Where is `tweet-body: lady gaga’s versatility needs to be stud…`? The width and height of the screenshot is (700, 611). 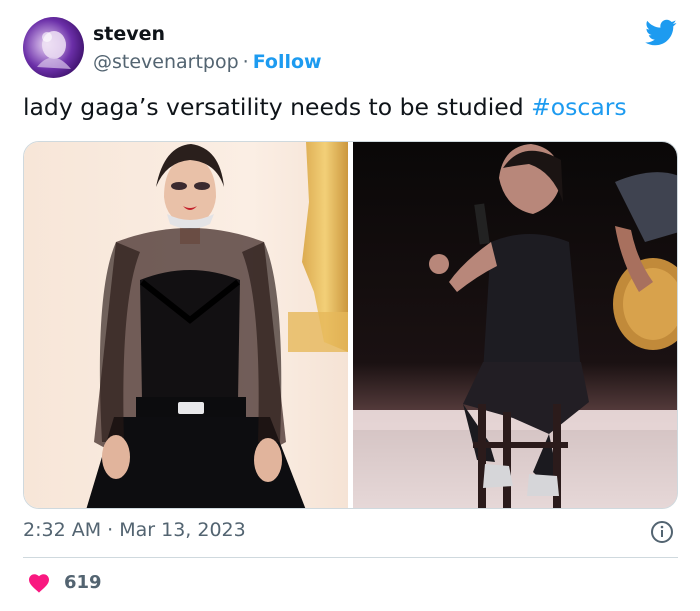
tweet-body: lady gaga’s versatility needs to be stud… is located at coordinates (277, 107).